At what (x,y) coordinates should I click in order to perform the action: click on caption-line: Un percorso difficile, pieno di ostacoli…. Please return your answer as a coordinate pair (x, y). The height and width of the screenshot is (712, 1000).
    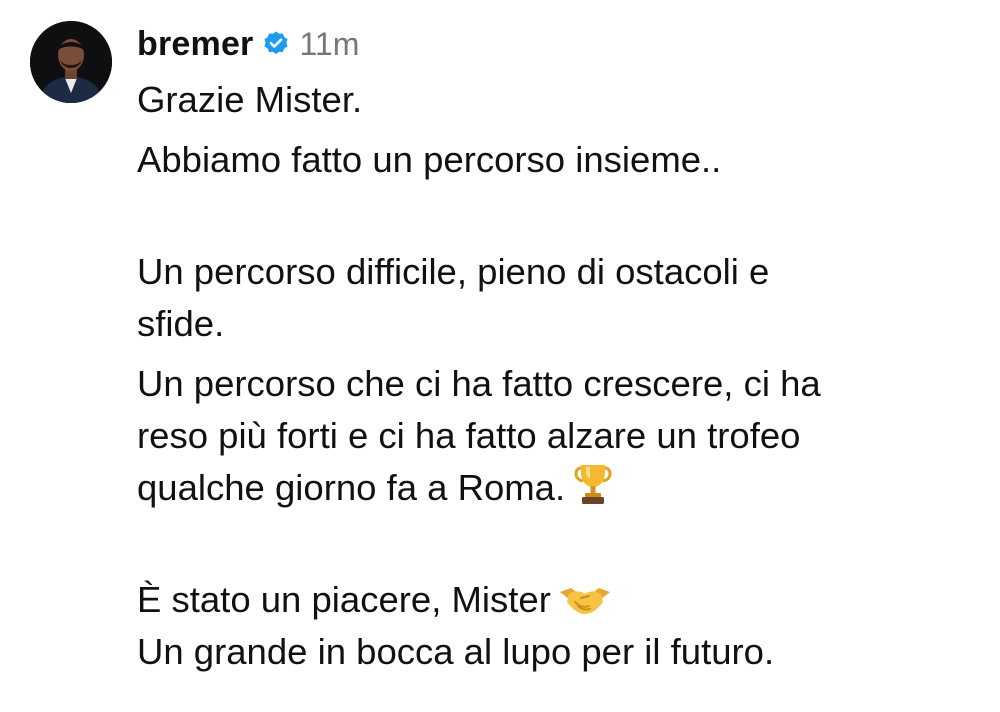
    Looking at the image, I should click on (453, 271).